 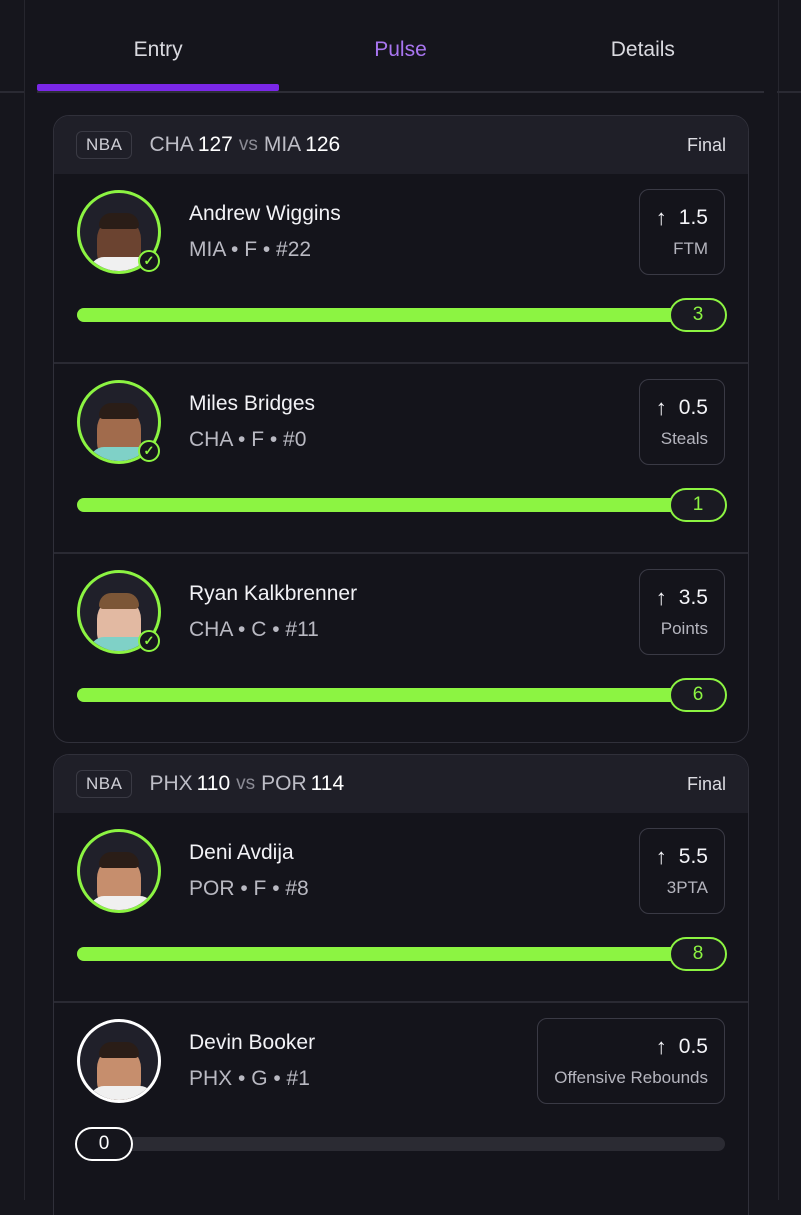 I want to click on result-bubble: 8, so click(x=698, y=954).